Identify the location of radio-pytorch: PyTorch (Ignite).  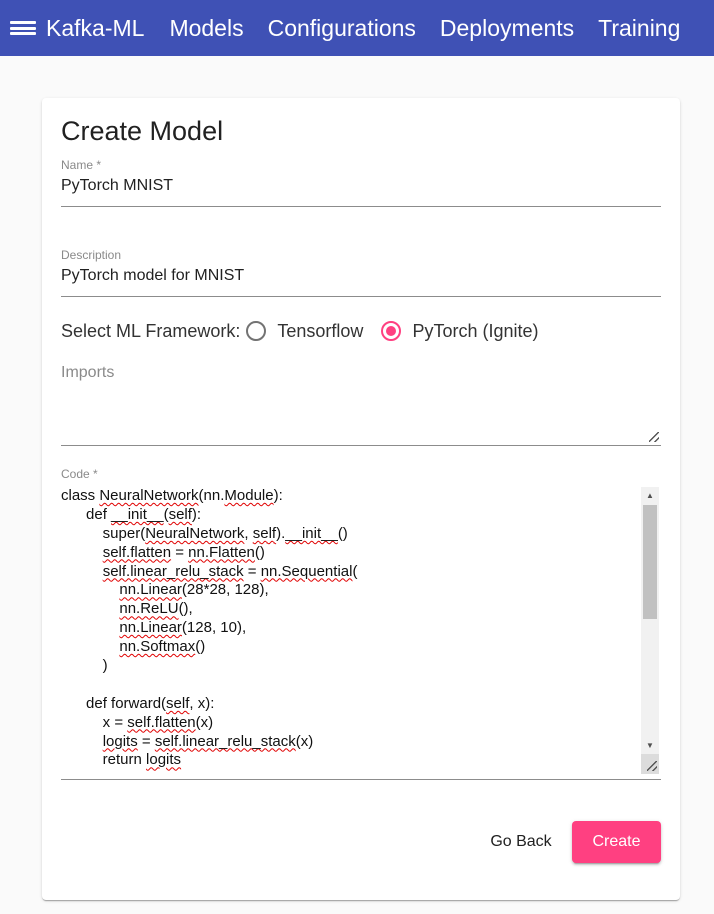
(459, 331).